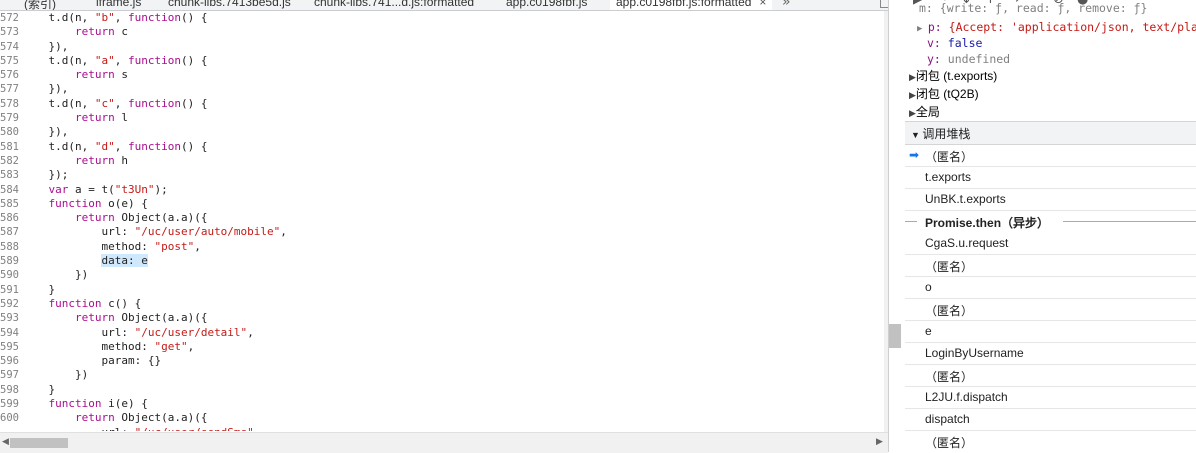  I want to click on call-frame-label: UnBK.t.exports, so click(965, 199).